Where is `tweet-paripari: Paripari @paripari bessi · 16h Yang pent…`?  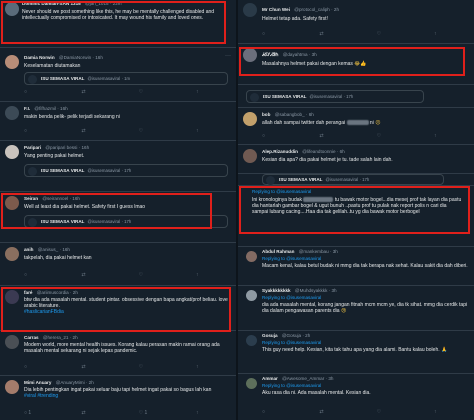 tweet-paripari: Paripari @paripari bessi · 16h Yang pent… is located at coordinates (118, 167).